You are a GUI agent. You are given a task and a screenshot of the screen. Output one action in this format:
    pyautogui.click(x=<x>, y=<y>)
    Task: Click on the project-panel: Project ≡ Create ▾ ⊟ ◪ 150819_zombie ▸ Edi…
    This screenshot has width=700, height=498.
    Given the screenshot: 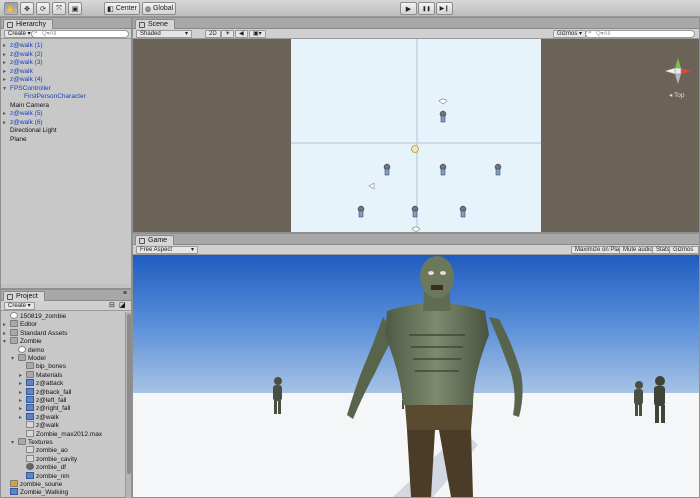 What is the action you would take?
    pyautogui.click(x=66, y=393)
    